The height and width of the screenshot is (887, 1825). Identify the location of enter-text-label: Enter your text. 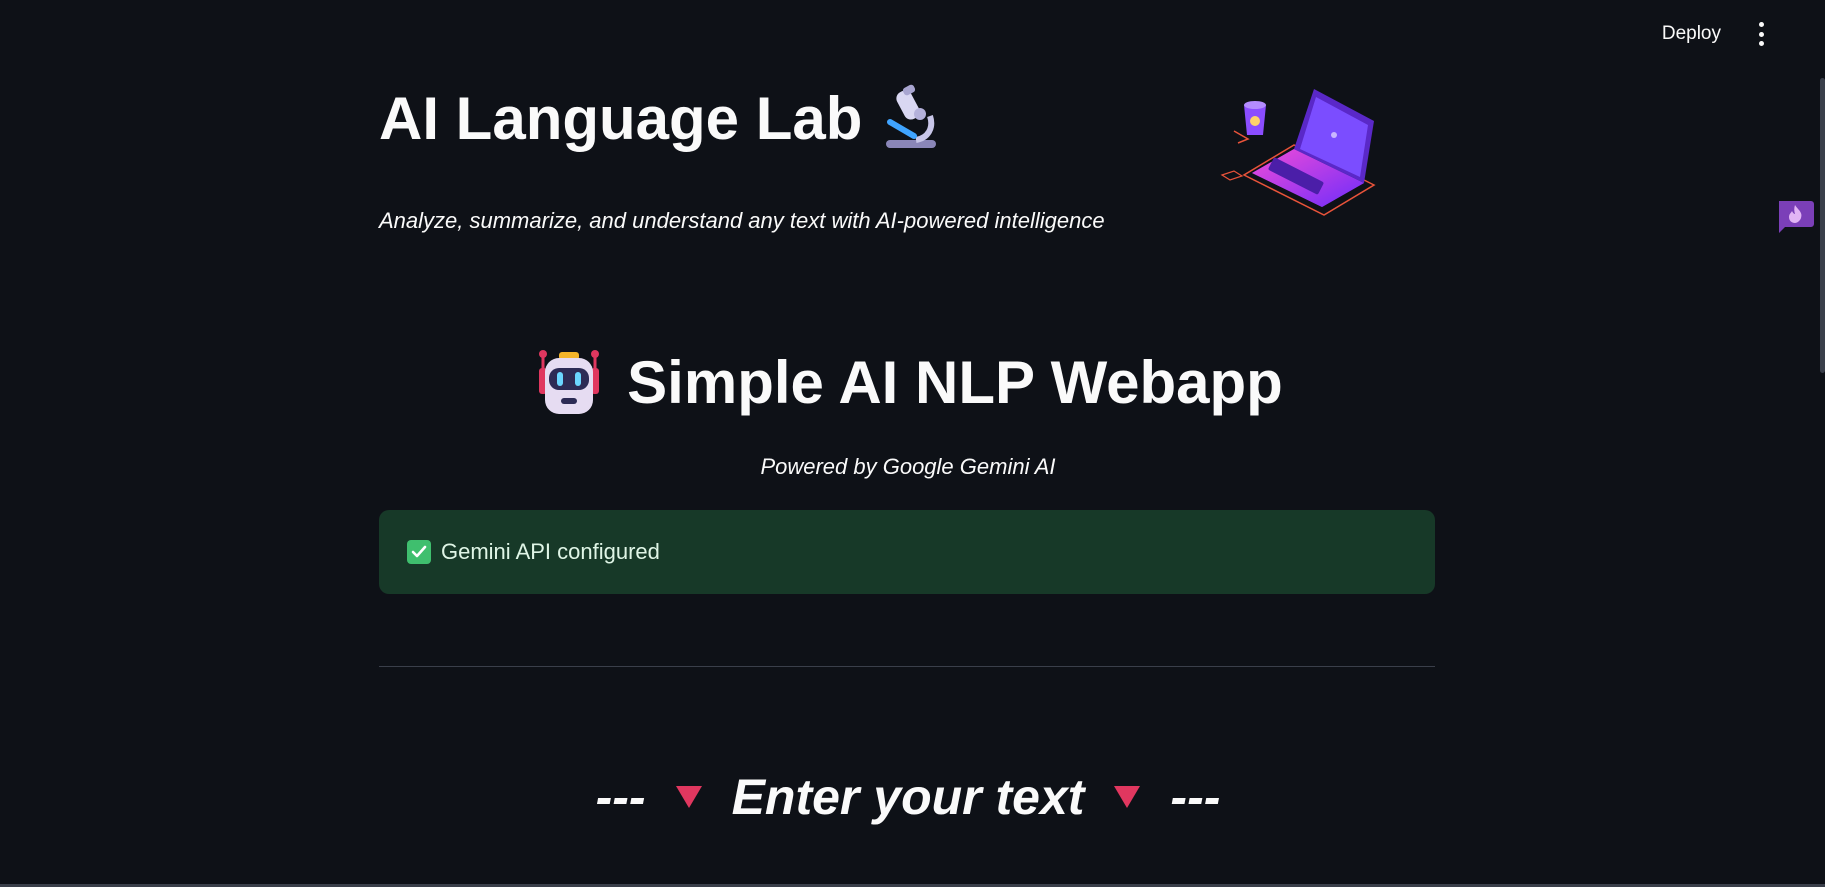
(908, 797).